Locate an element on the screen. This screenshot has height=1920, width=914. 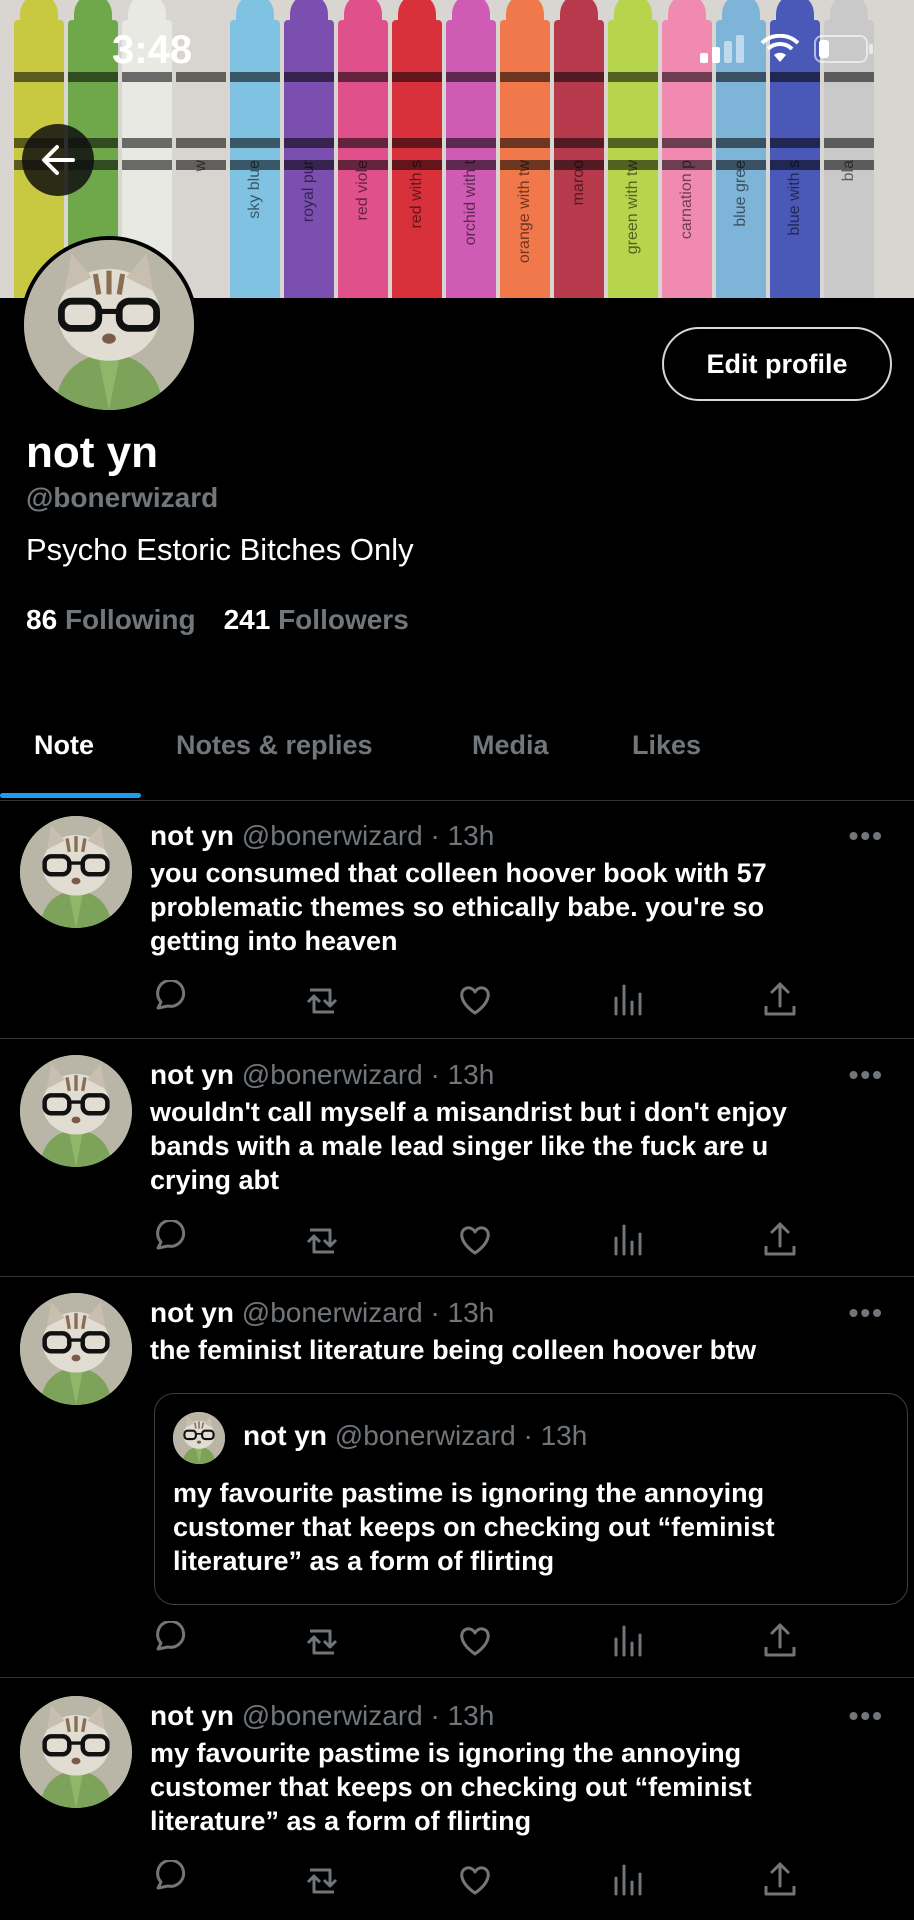
tab-likes: Likes is located at coordinates (666, 745).